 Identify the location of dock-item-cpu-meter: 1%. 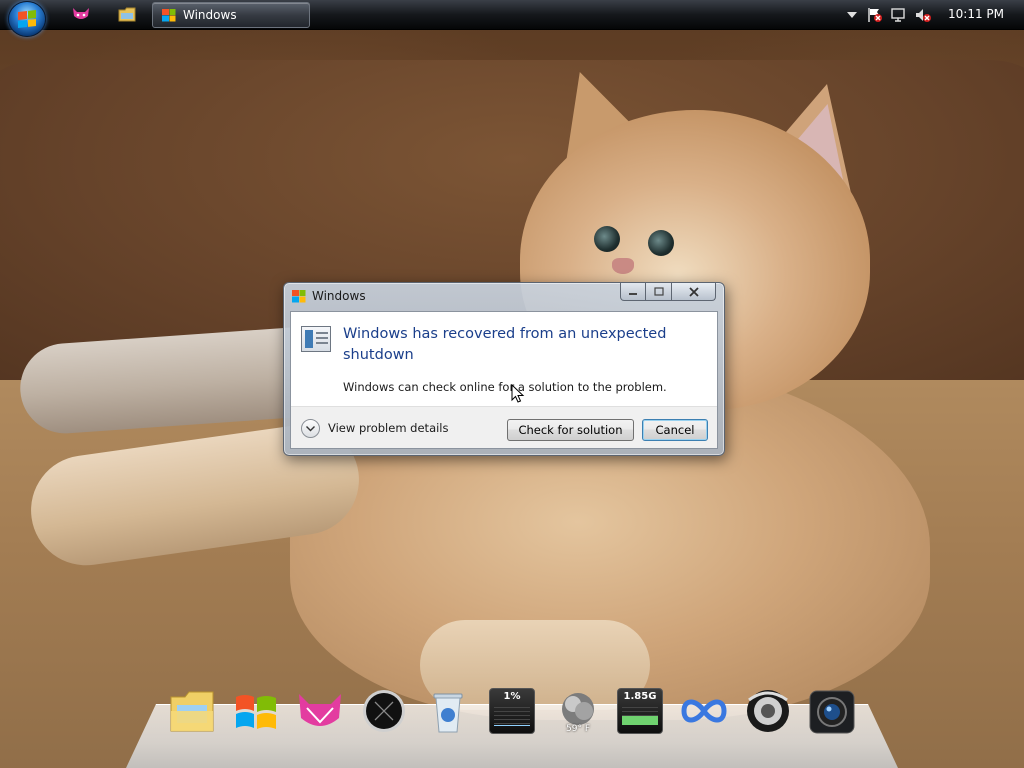
(512, 711).